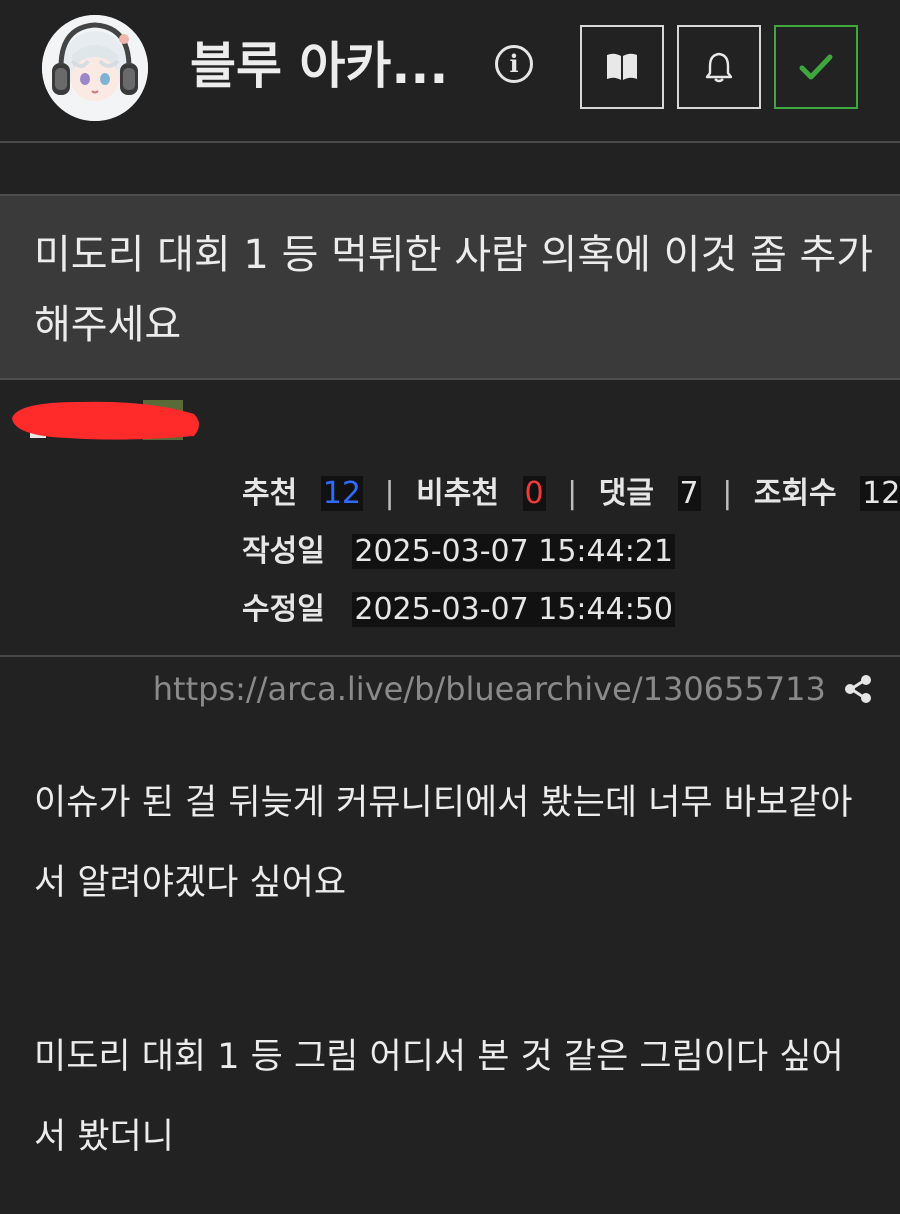 The width and height of the screenshot is (900, 1214). I want to click on check-icon, so click(816, 67).